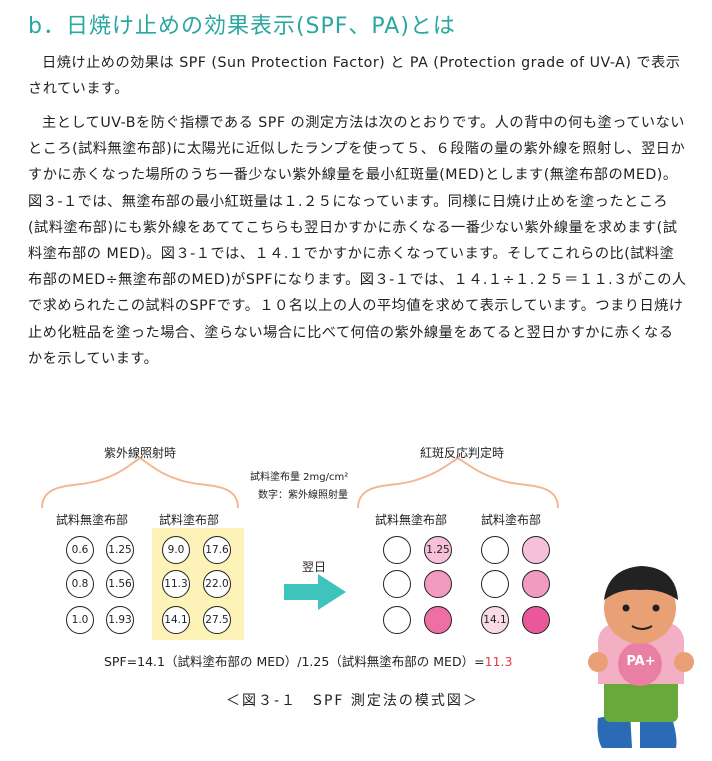 This screenshot has width=712, height=761. I want to click on label-irradiation: 紫外線照射時, so click(140, 453).